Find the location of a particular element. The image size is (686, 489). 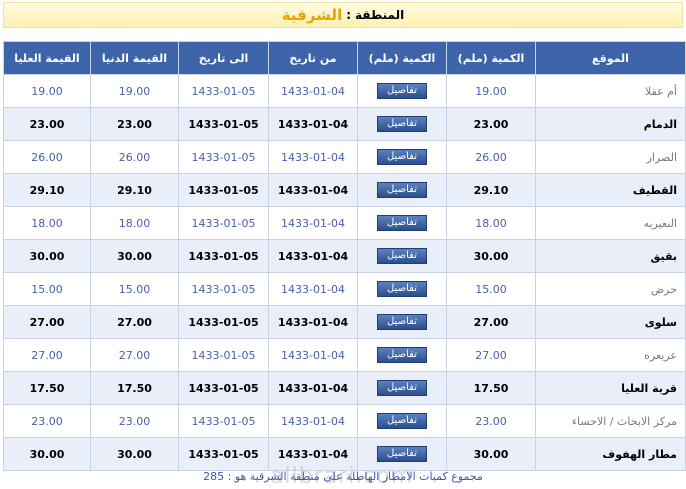

amount-cell: 29.10 is located at coordinates (491, 190).